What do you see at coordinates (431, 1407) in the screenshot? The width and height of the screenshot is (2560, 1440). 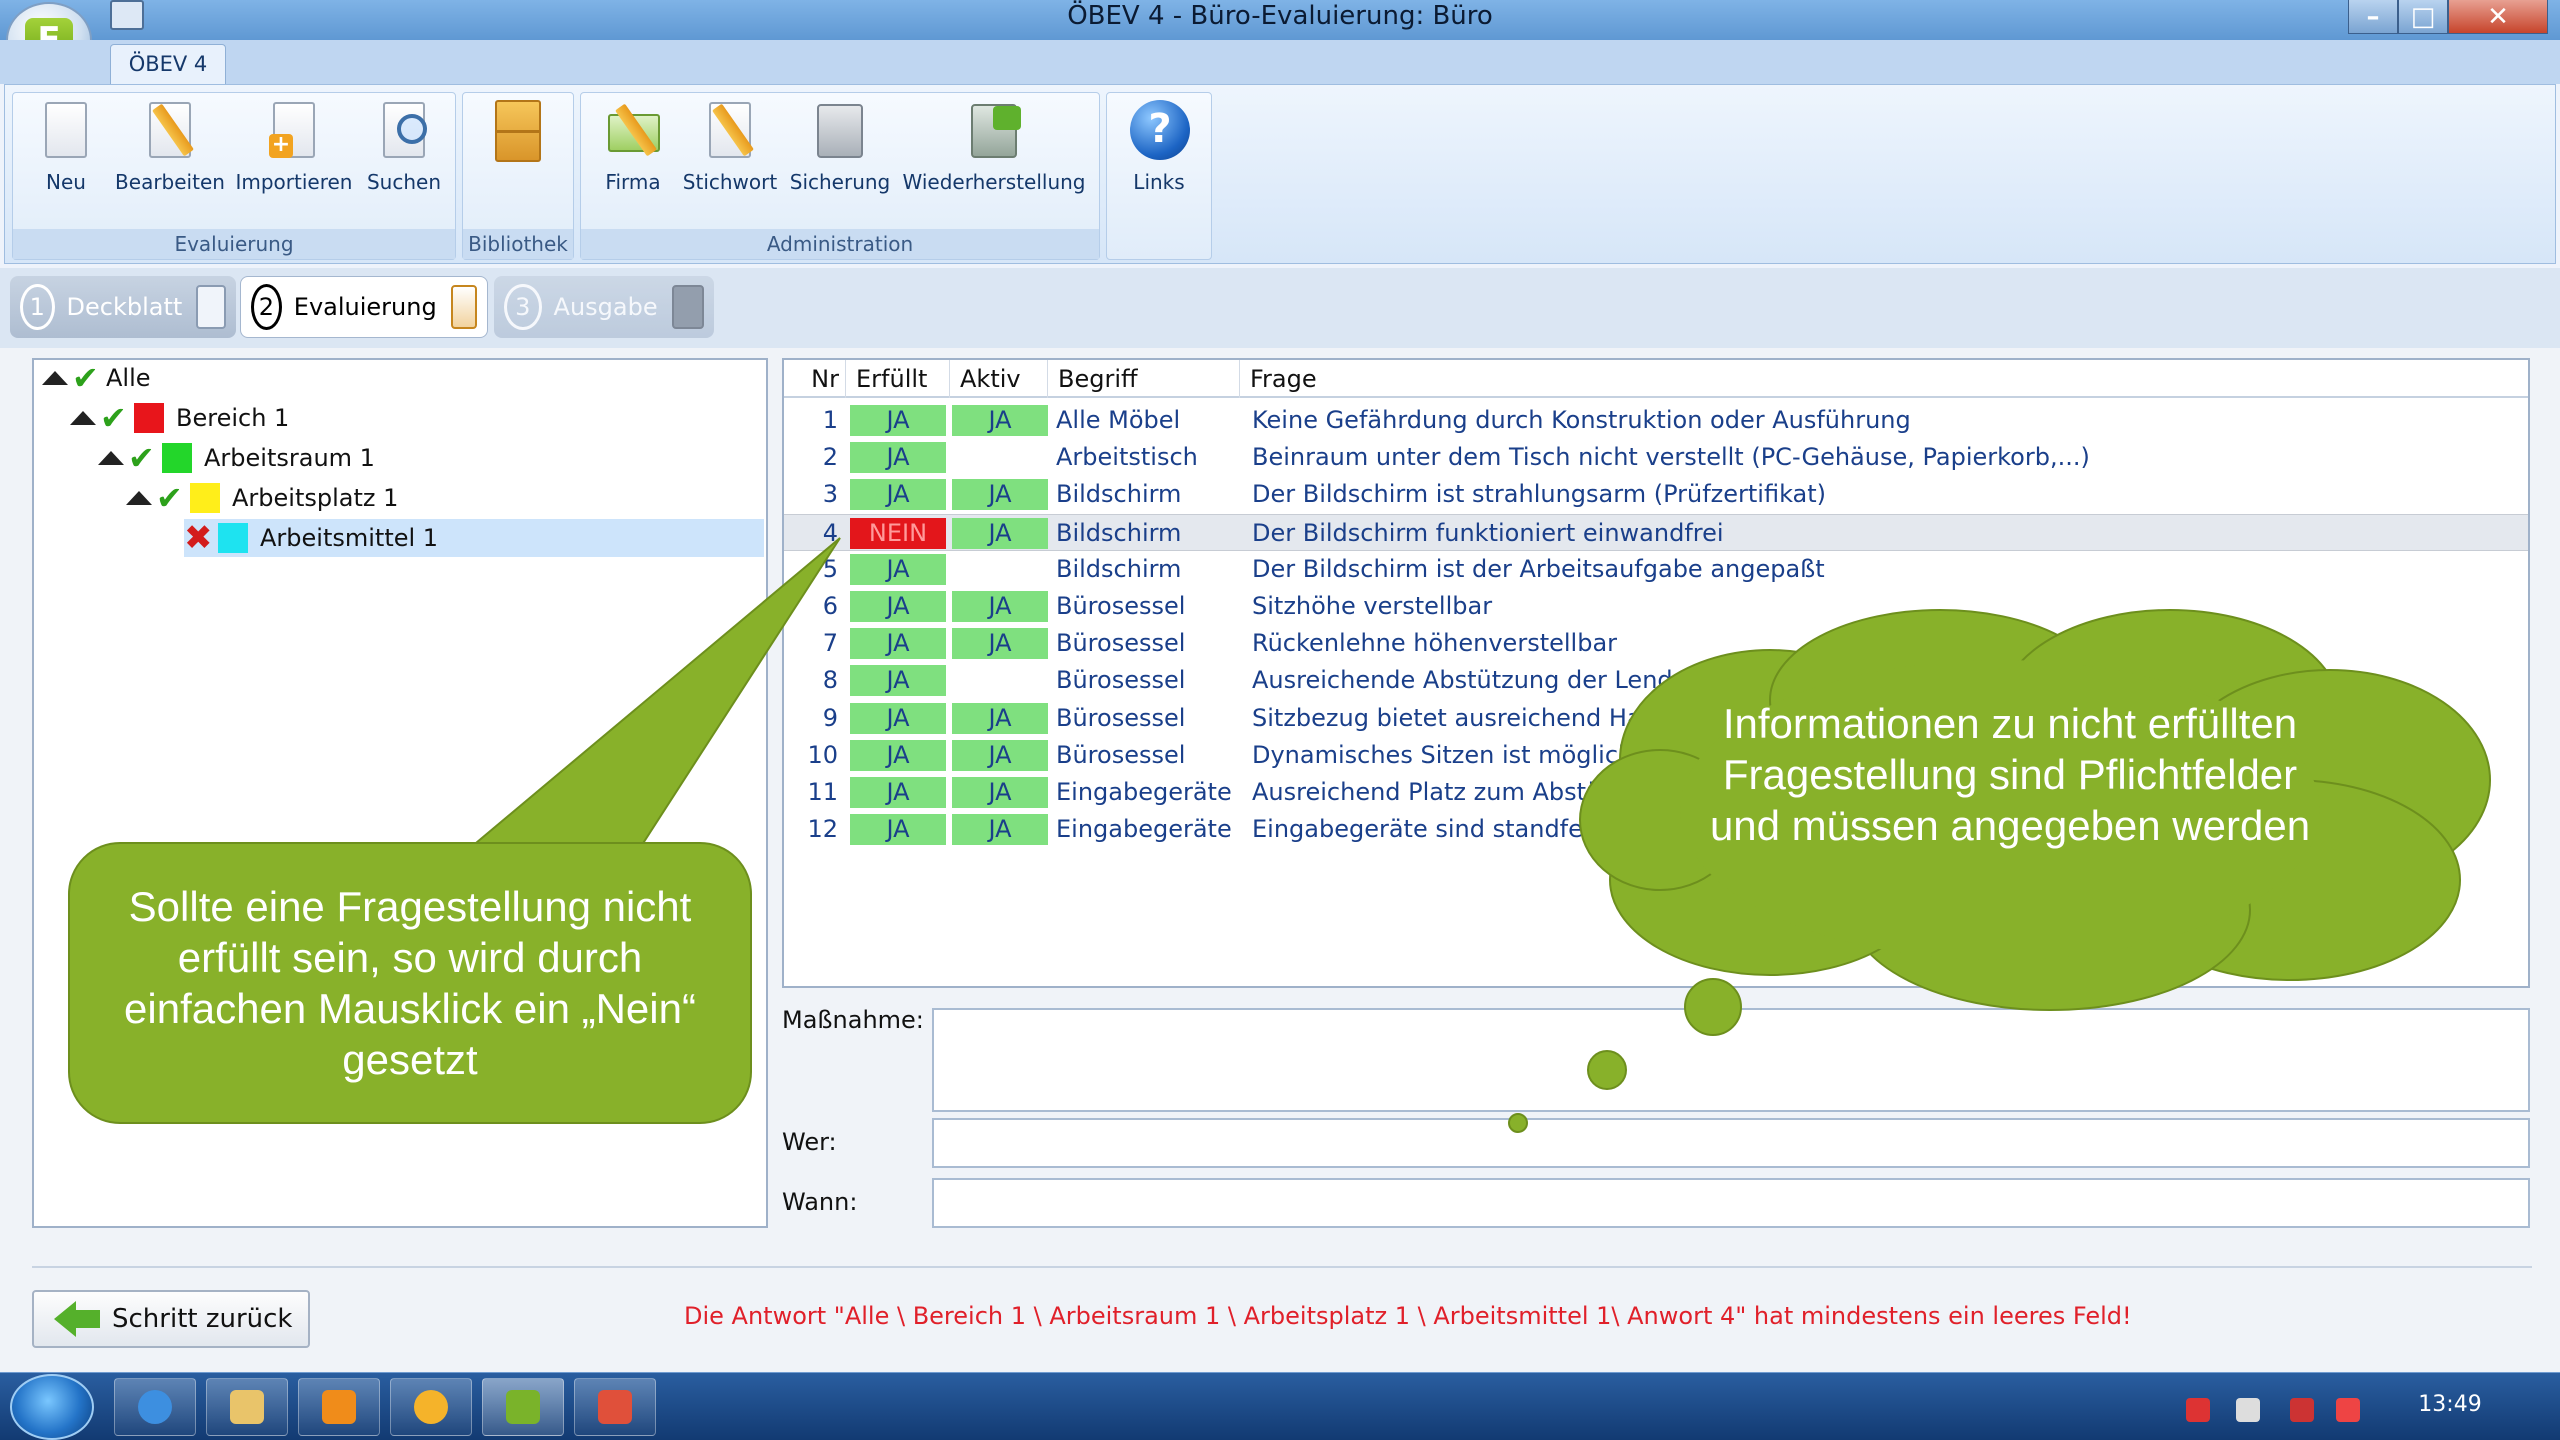 I see `taskbar-messenger-icon` at bounding box center [431, 1407].